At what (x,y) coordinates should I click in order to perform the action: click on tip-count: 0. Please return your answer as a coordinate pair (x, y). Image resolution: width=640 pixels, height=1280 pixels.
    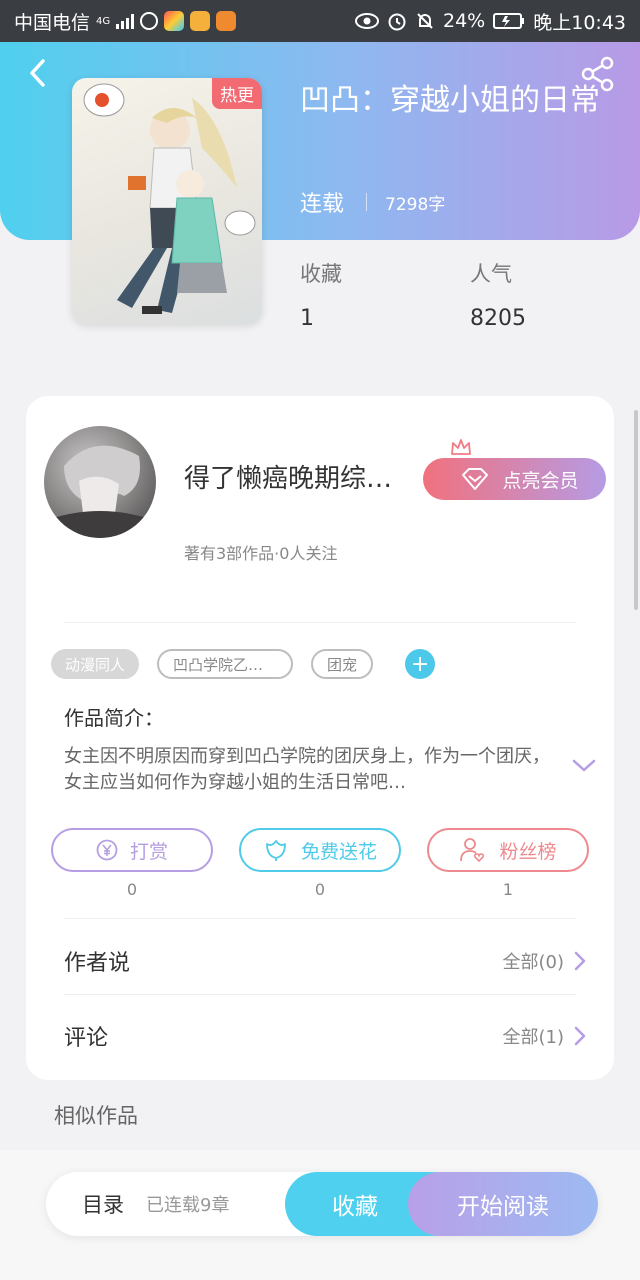
    Looking at the image, I should click on (132, 889).